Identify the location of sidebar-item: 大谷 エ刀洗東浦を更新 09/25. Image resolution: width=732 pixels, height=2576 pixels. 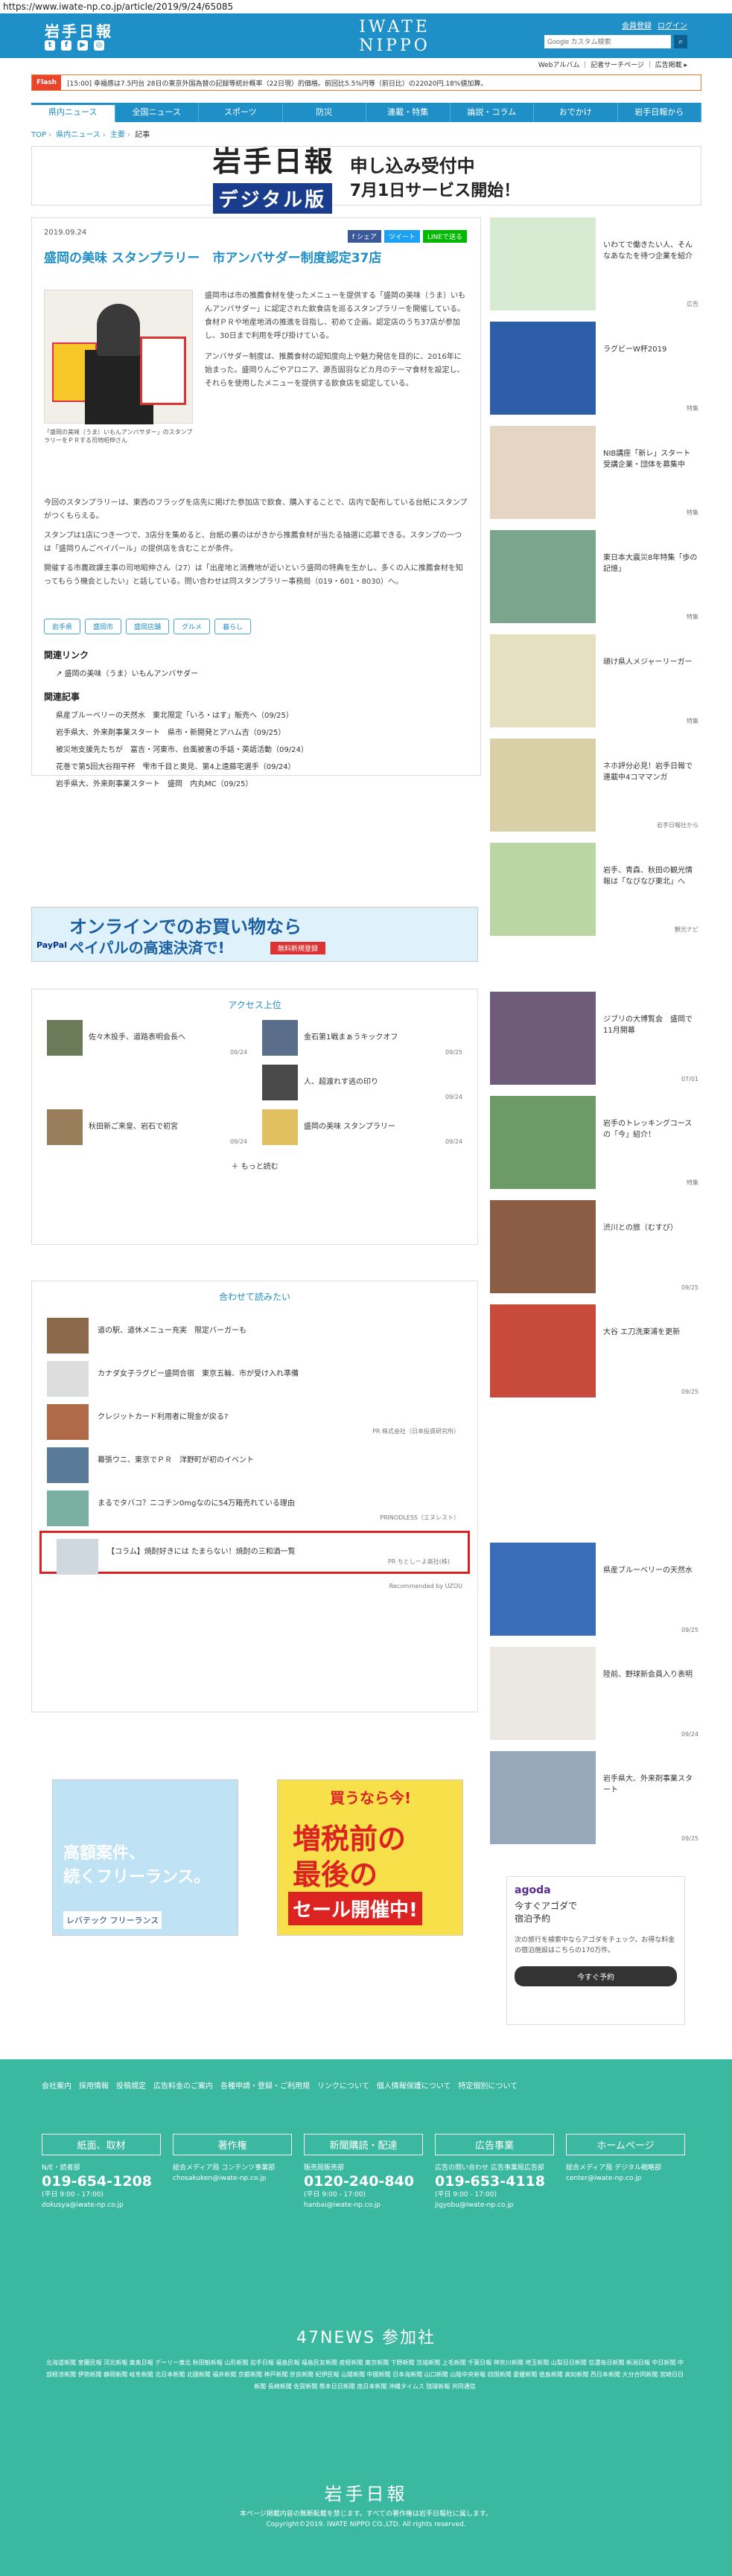
(596, 1352).